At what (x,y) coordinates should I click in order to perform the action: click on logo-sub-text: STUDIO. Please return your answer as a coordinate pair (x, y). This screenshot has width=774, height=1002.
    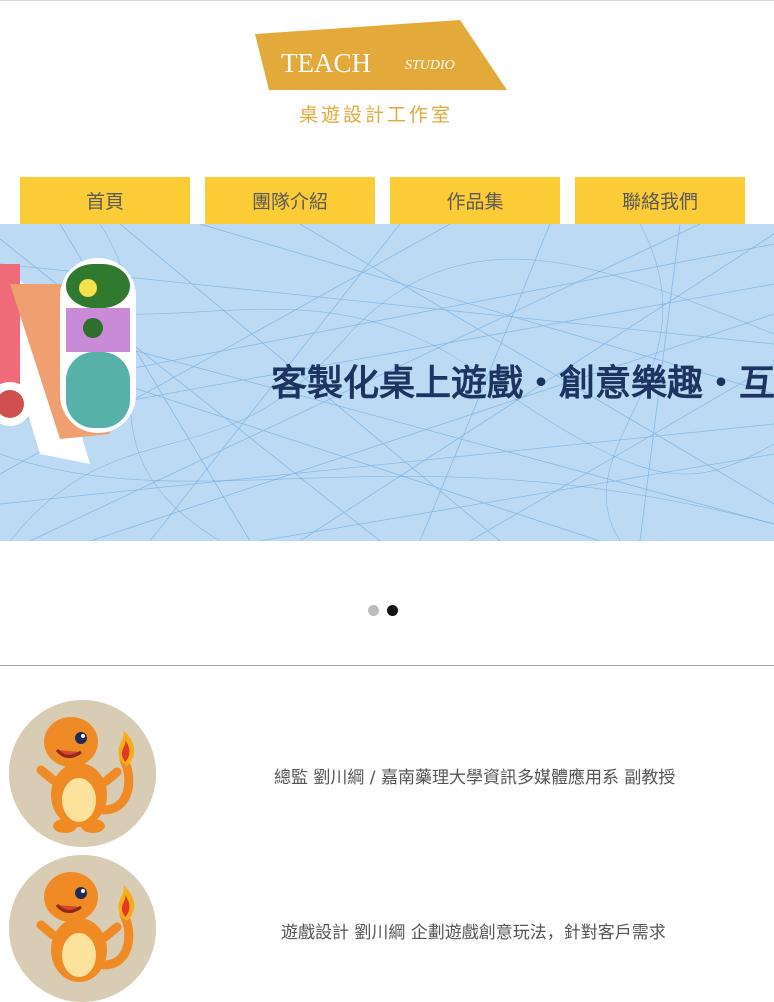
    Looking at the image, I should click on (430, 65).